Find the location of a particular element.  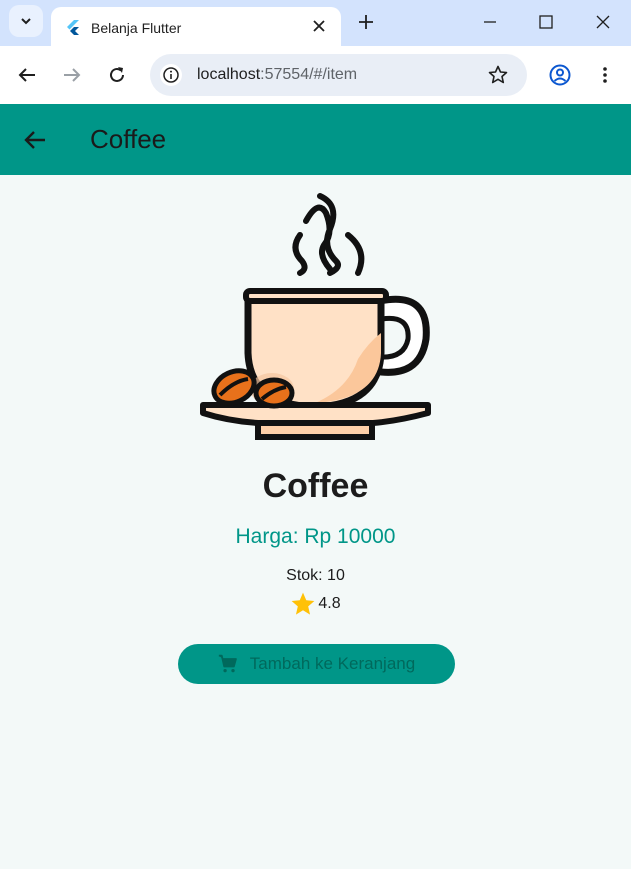

tab-search-button is located at coordinates (26, 21).